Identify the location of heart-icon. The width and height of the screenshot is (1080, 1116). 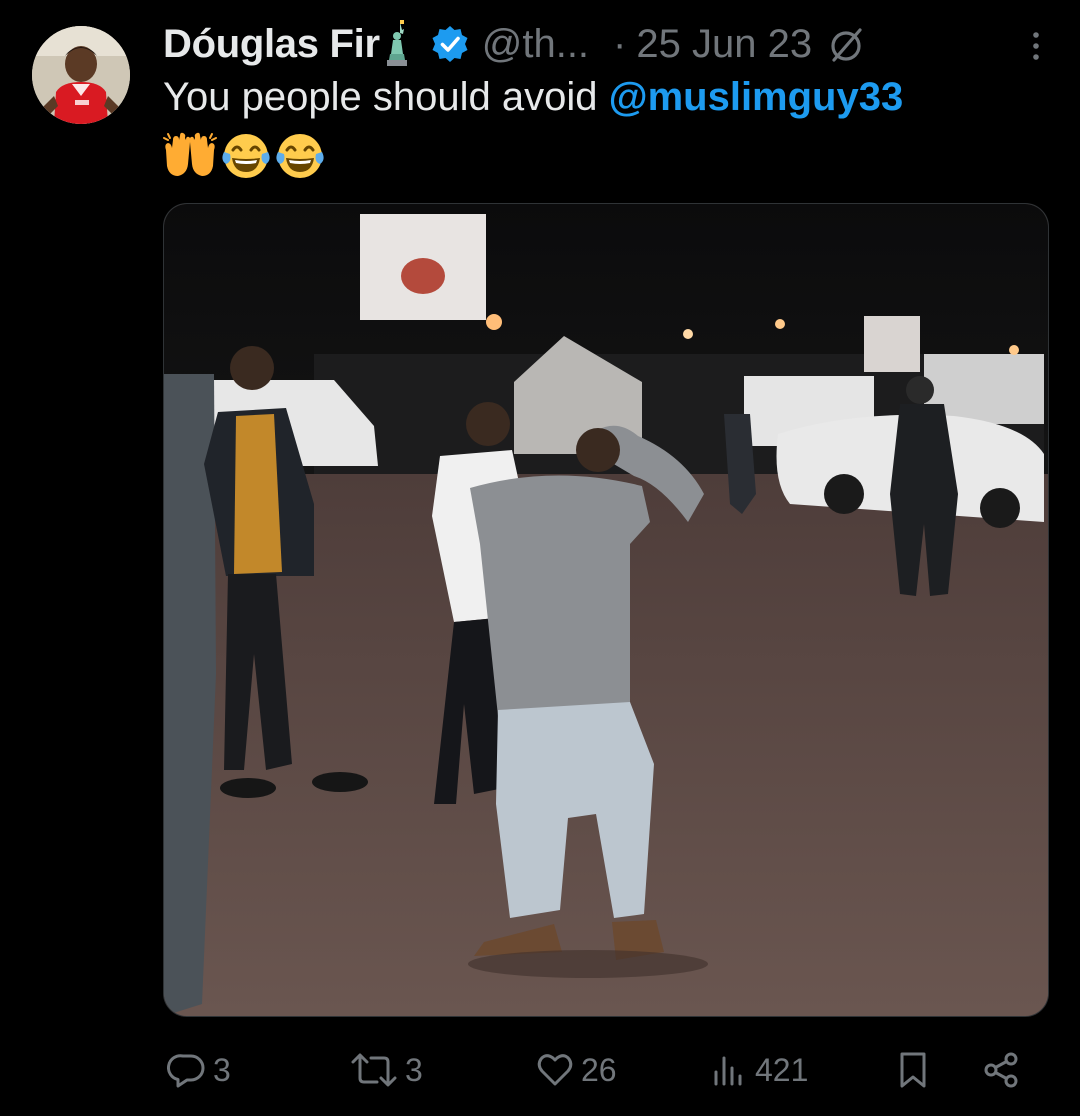
(555, 1070).